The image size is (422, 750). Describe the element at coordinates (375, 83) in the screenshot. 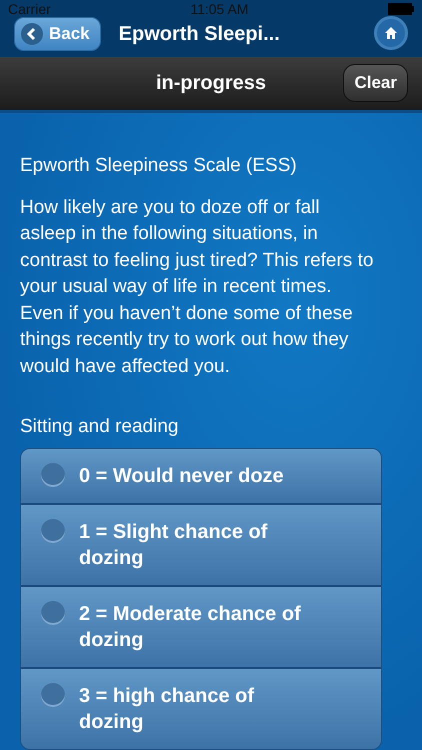

I see `clear-button: Clear` at that location.